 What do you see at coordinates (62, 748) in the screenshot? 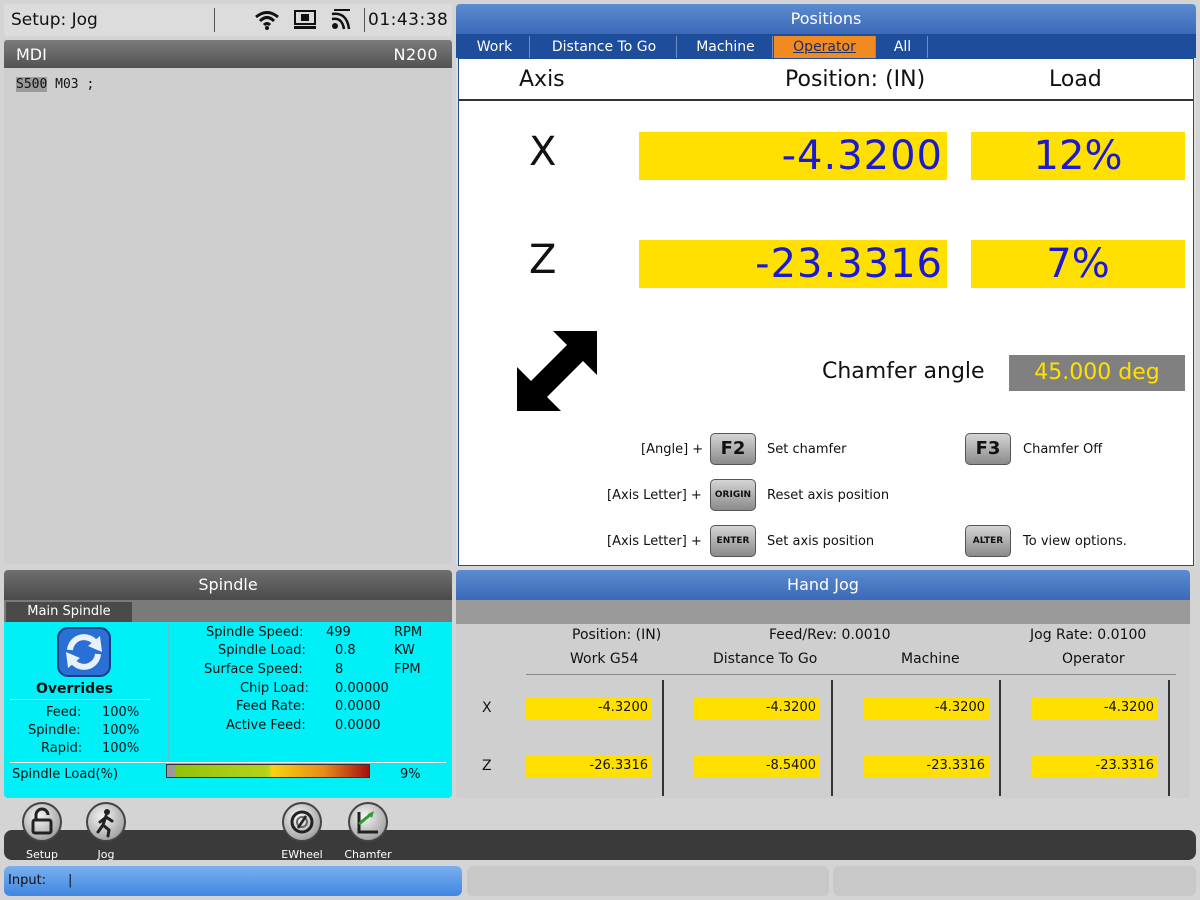
I see `override-rapid-label: Rapid:` at bounding box center [62, 748].